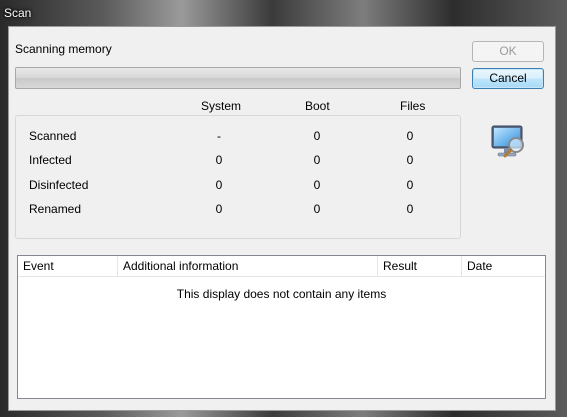  Describe the element at coordinates (59, 185) in the screenshot. I see `stat-label: Disinfected` at that location.